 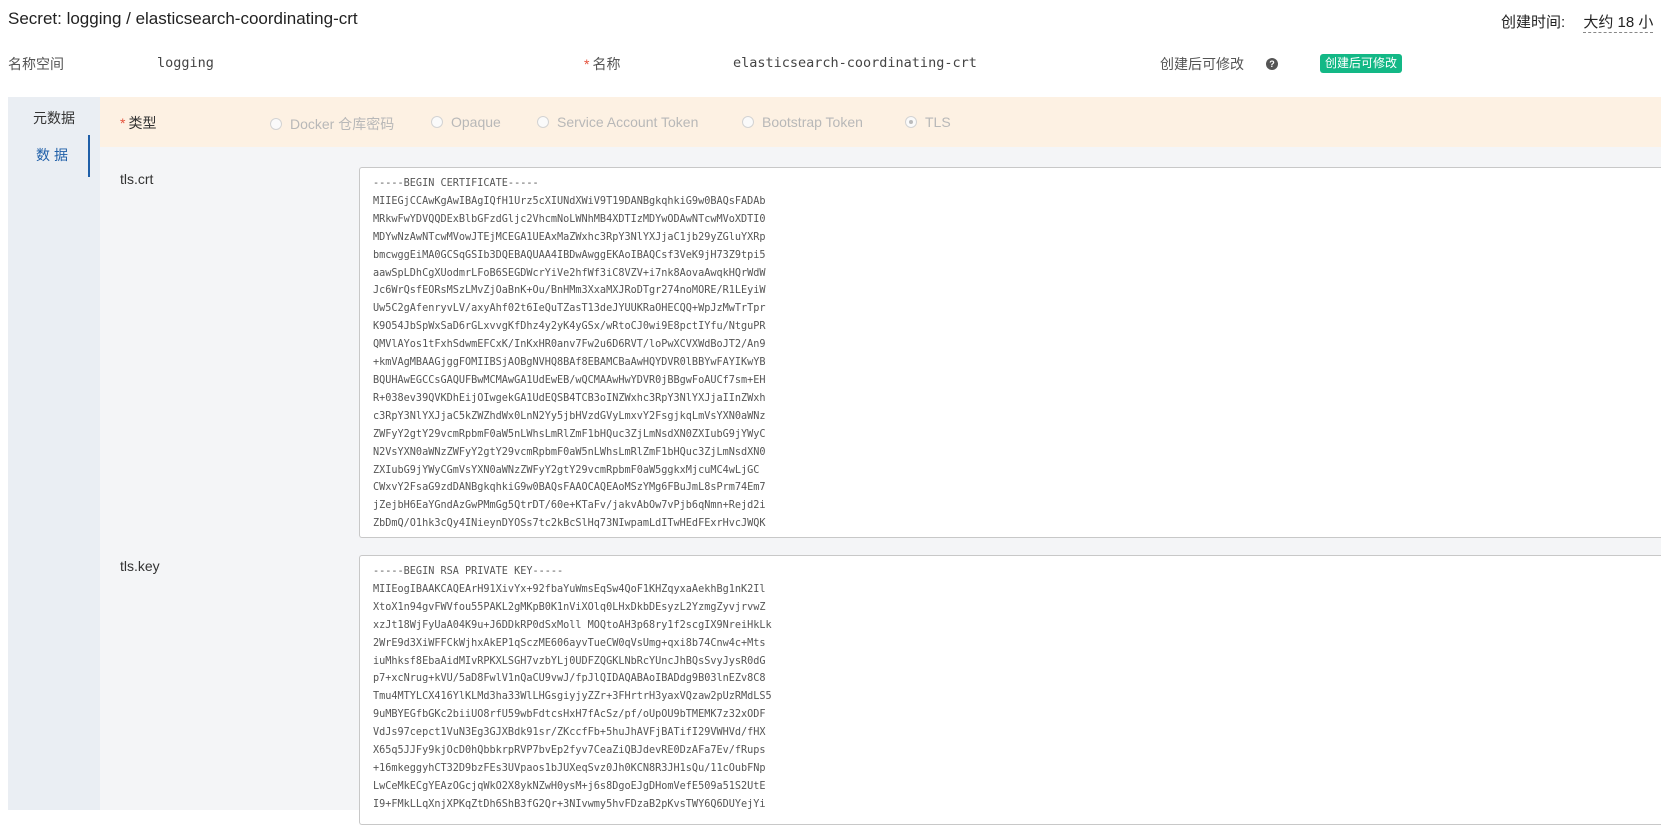 I want to click on created-time: 创建时间: 大约 18 小, so click(x=1577, y=22).